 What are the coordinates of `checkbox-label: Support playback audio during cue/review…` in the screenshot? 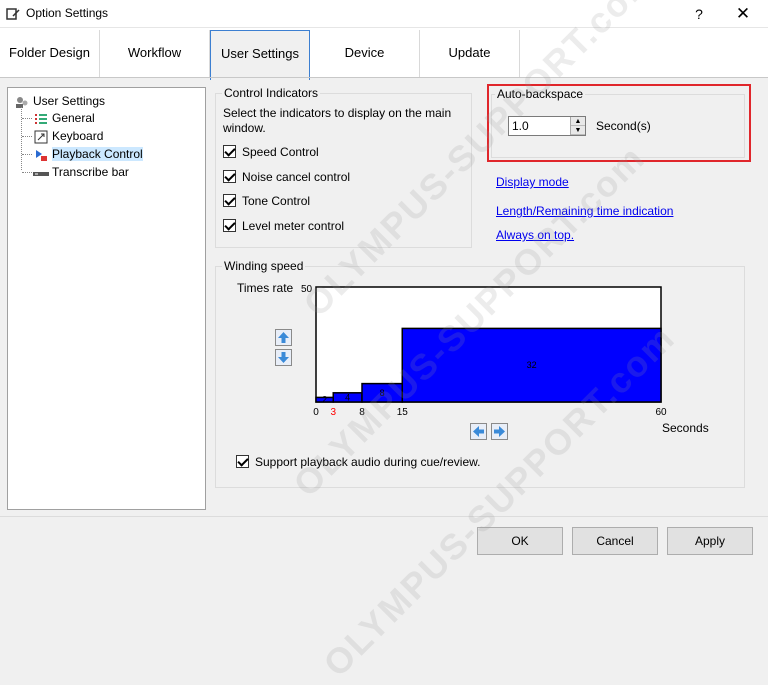 It's located at (368, 462).